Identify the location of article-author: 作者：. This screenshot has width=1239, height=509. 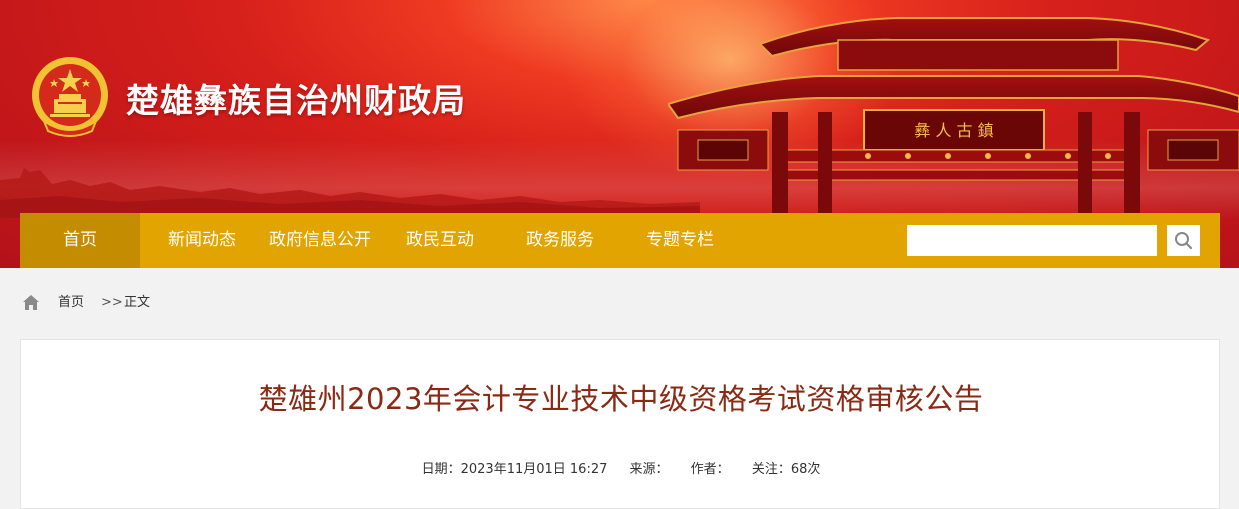
(710, 469).